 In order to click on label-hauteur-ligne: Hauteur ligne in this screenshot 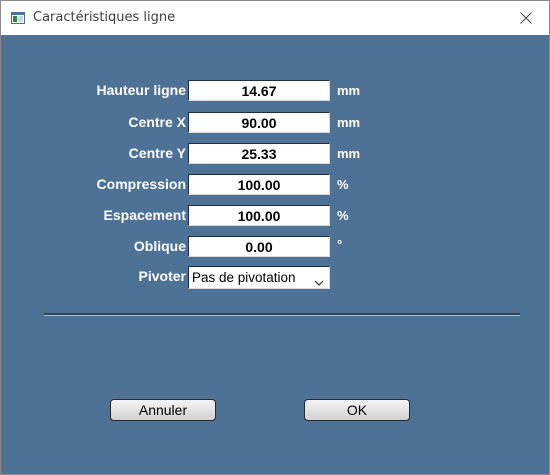, I will do `click(141, 90)`.